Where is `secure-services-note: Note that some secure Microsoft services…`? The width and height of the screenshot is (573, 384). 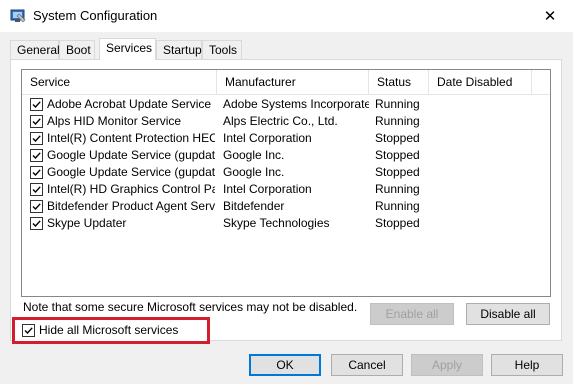
secure-services-note: Note that some secure Microsoft services… is located at coordinates (190, 307).